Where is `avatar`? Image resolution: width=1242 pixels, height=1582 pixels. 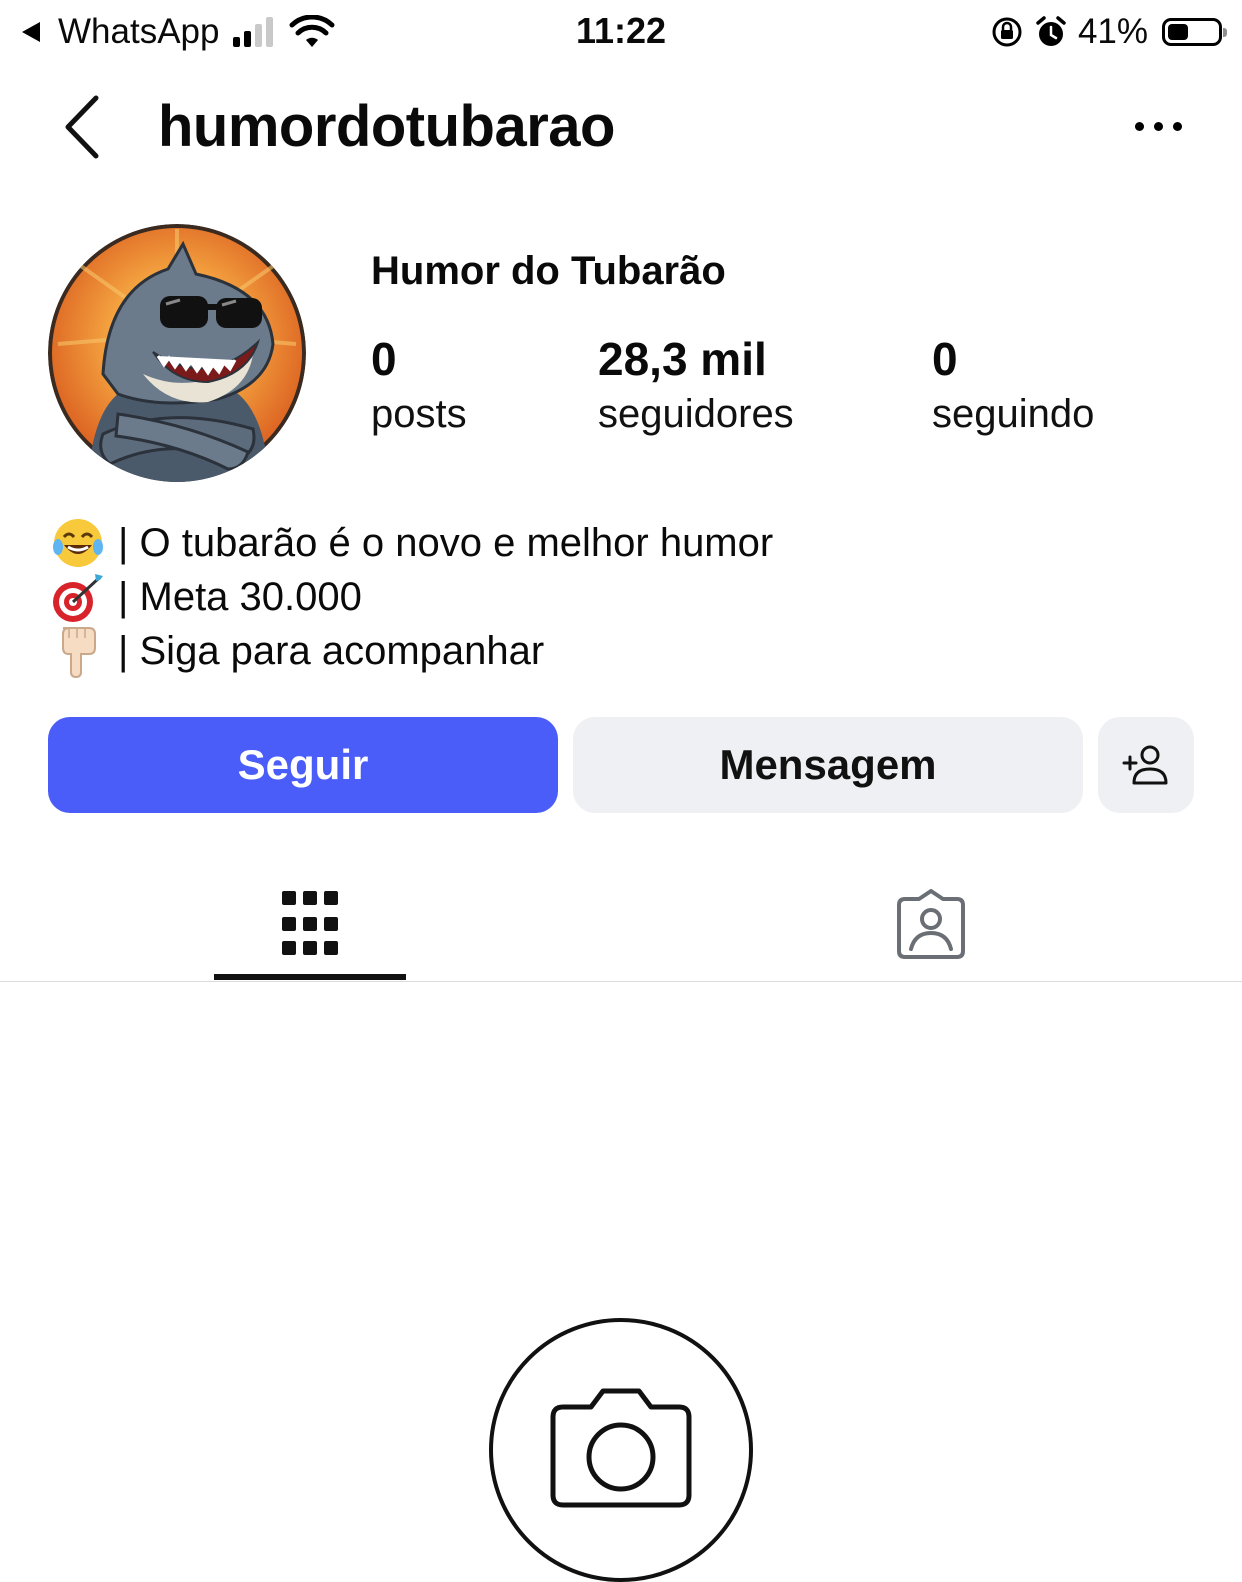
avatar is located at coordinates (177, 353).